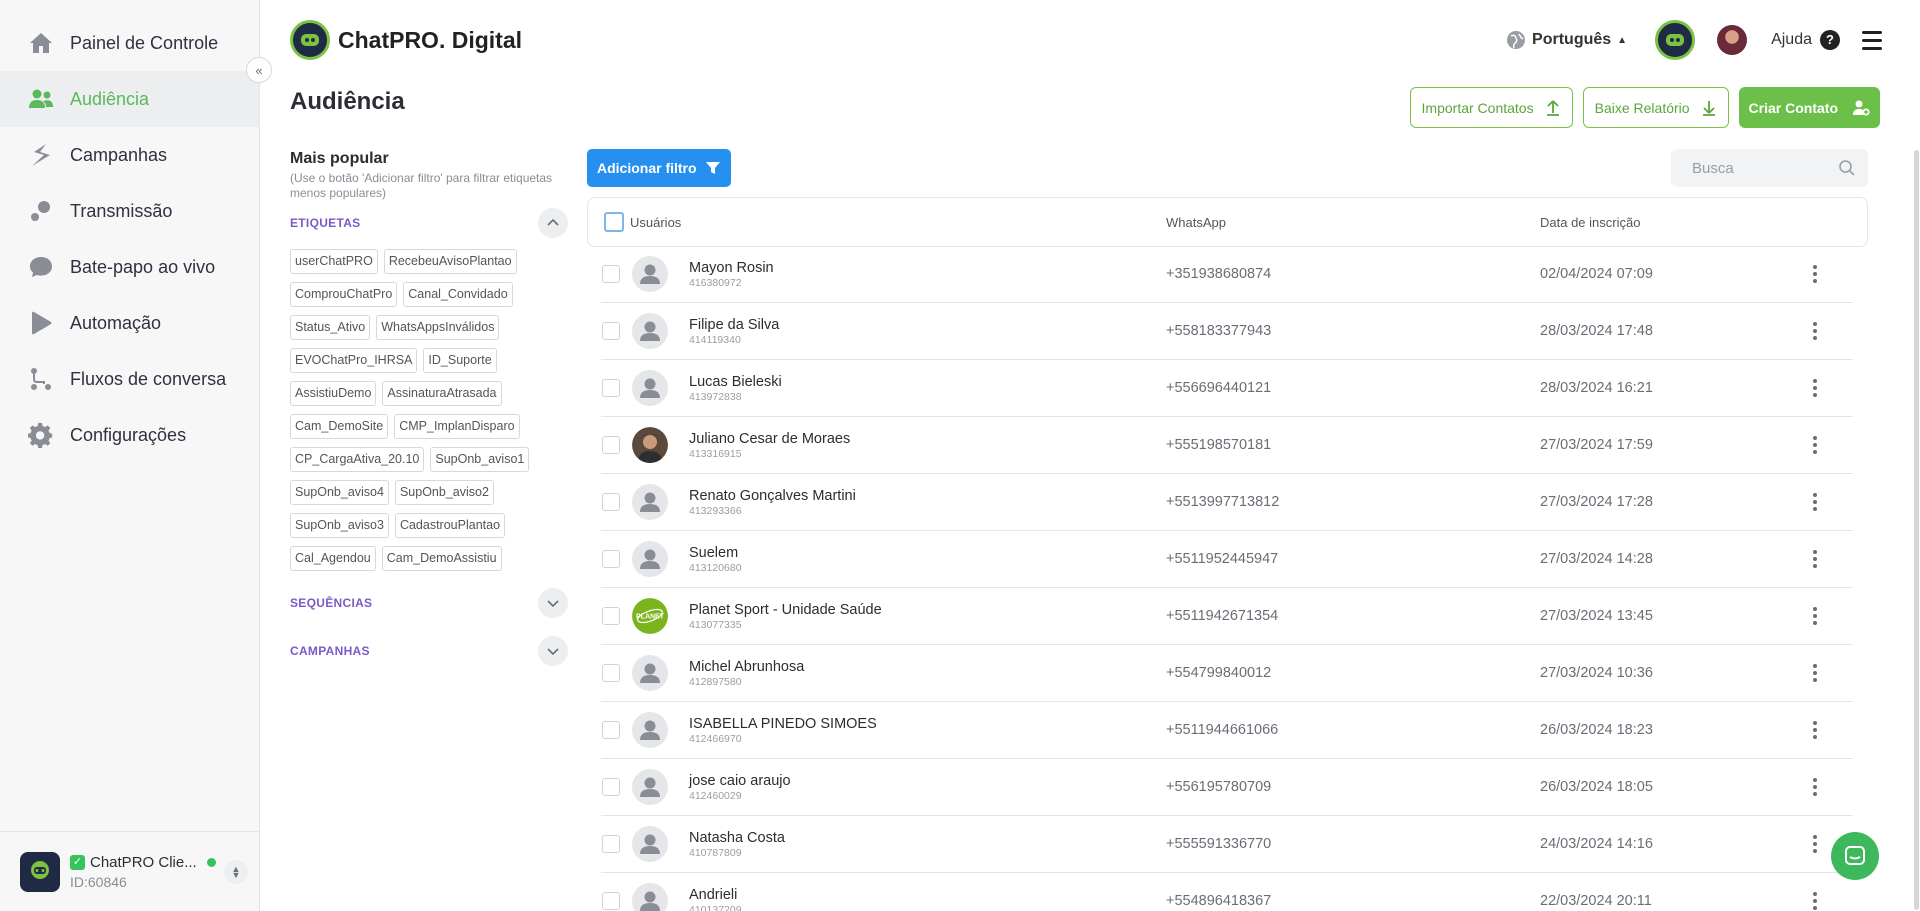 The image size is (1920, 911). Describe the element at coordinates (1655, 107) in the screenshot. I see `download-report-button: Baixe Relatório` at that location.